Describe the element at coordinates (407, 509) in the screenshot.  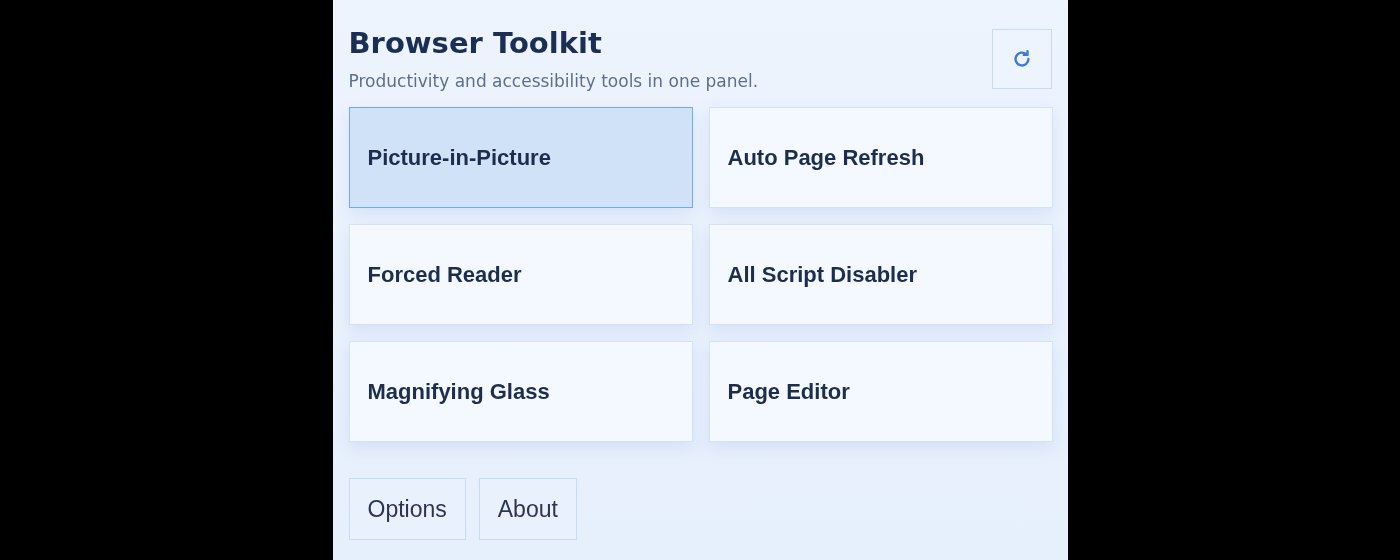
I see `footer-button: Options` at that location.